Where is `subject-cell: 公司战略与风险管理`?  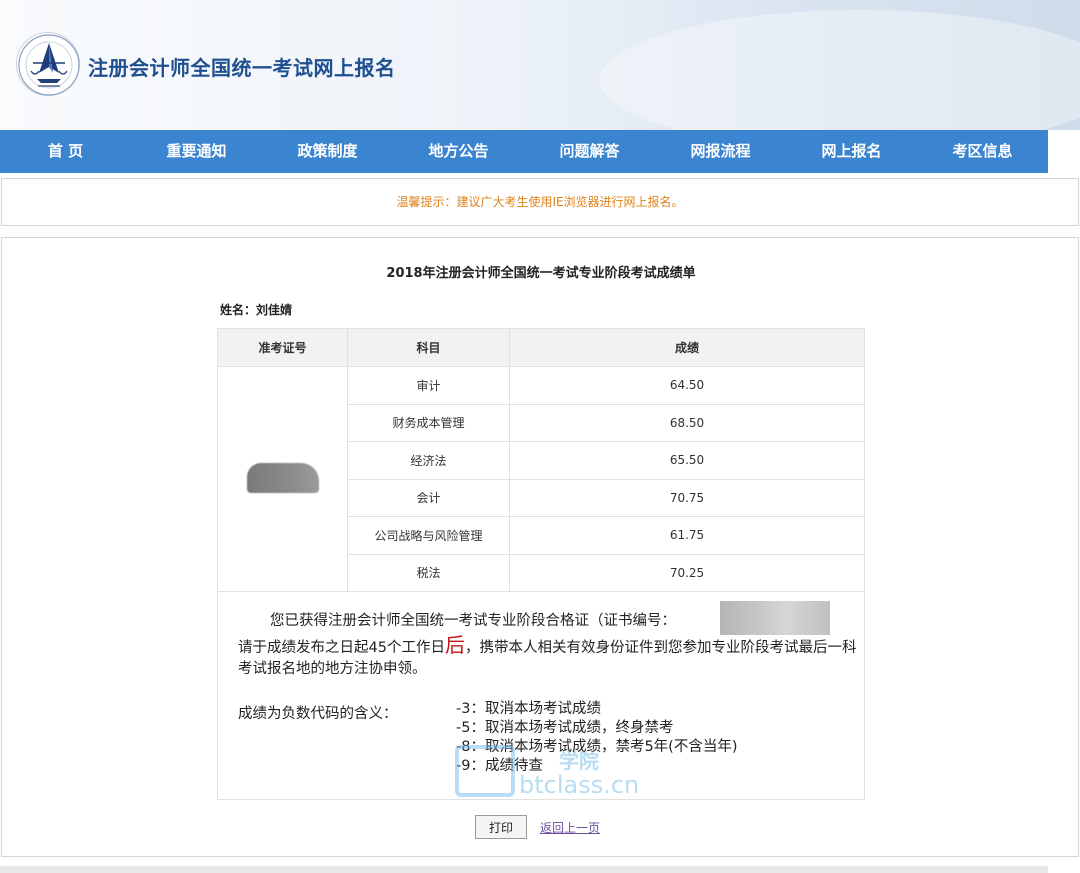
subject-cell: 公司战略与风险管理 is located at coordinates (428, 535).